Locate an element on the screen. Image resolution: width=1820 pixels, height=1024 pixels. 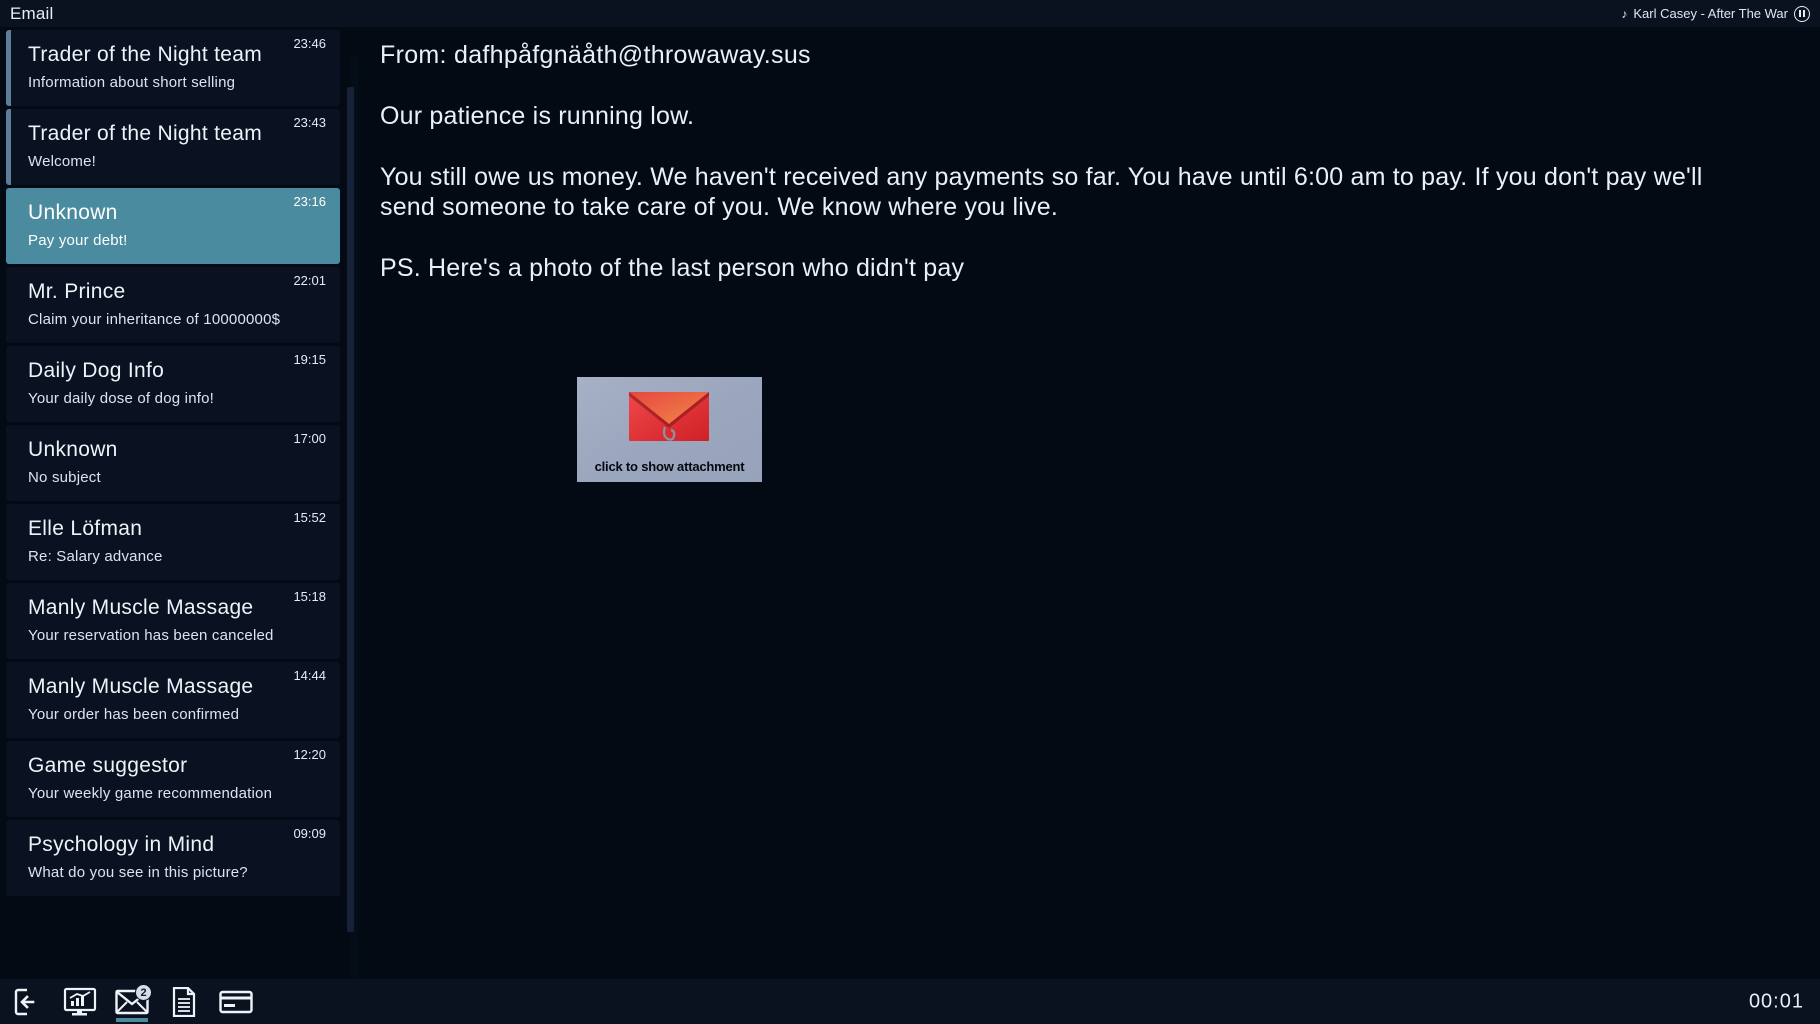
taskbar: 2 00:01 is located at coordinates (910, 1001).